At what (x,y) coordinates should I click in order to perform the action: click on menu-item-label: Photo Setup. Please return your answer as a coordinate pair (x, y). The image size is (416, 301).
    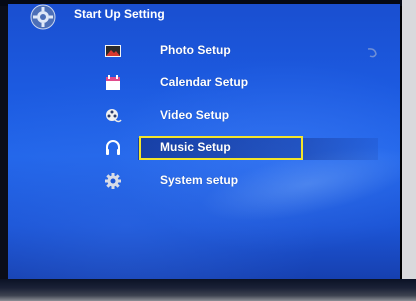
    Looking at the image, I should click on (195, 50).